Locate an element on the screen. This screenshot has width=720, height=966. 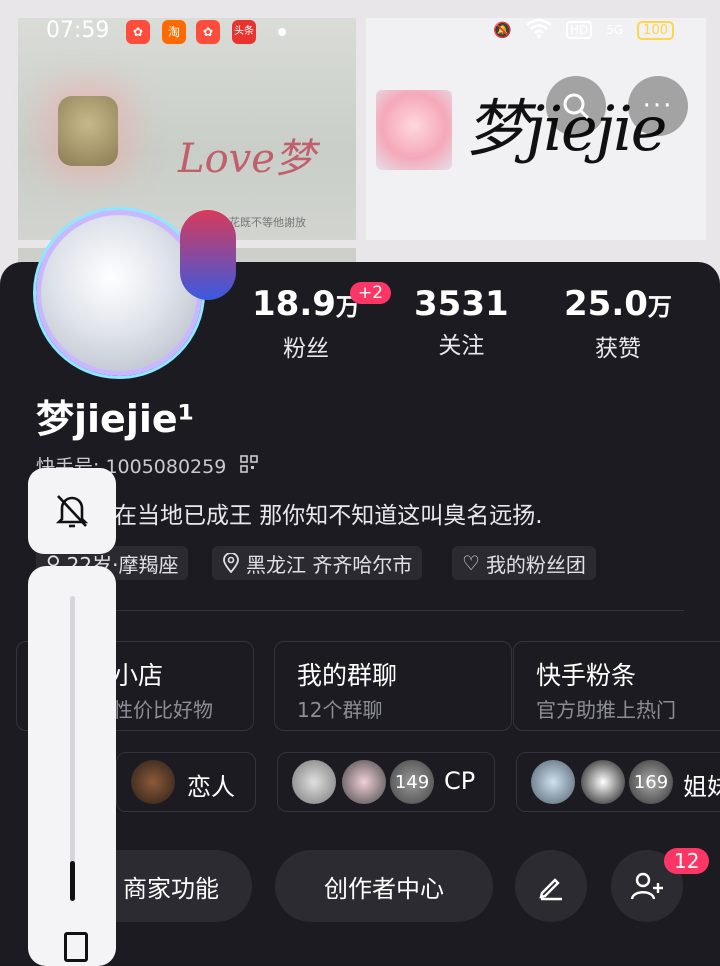
candle-image is located at coordinates (88, 131).